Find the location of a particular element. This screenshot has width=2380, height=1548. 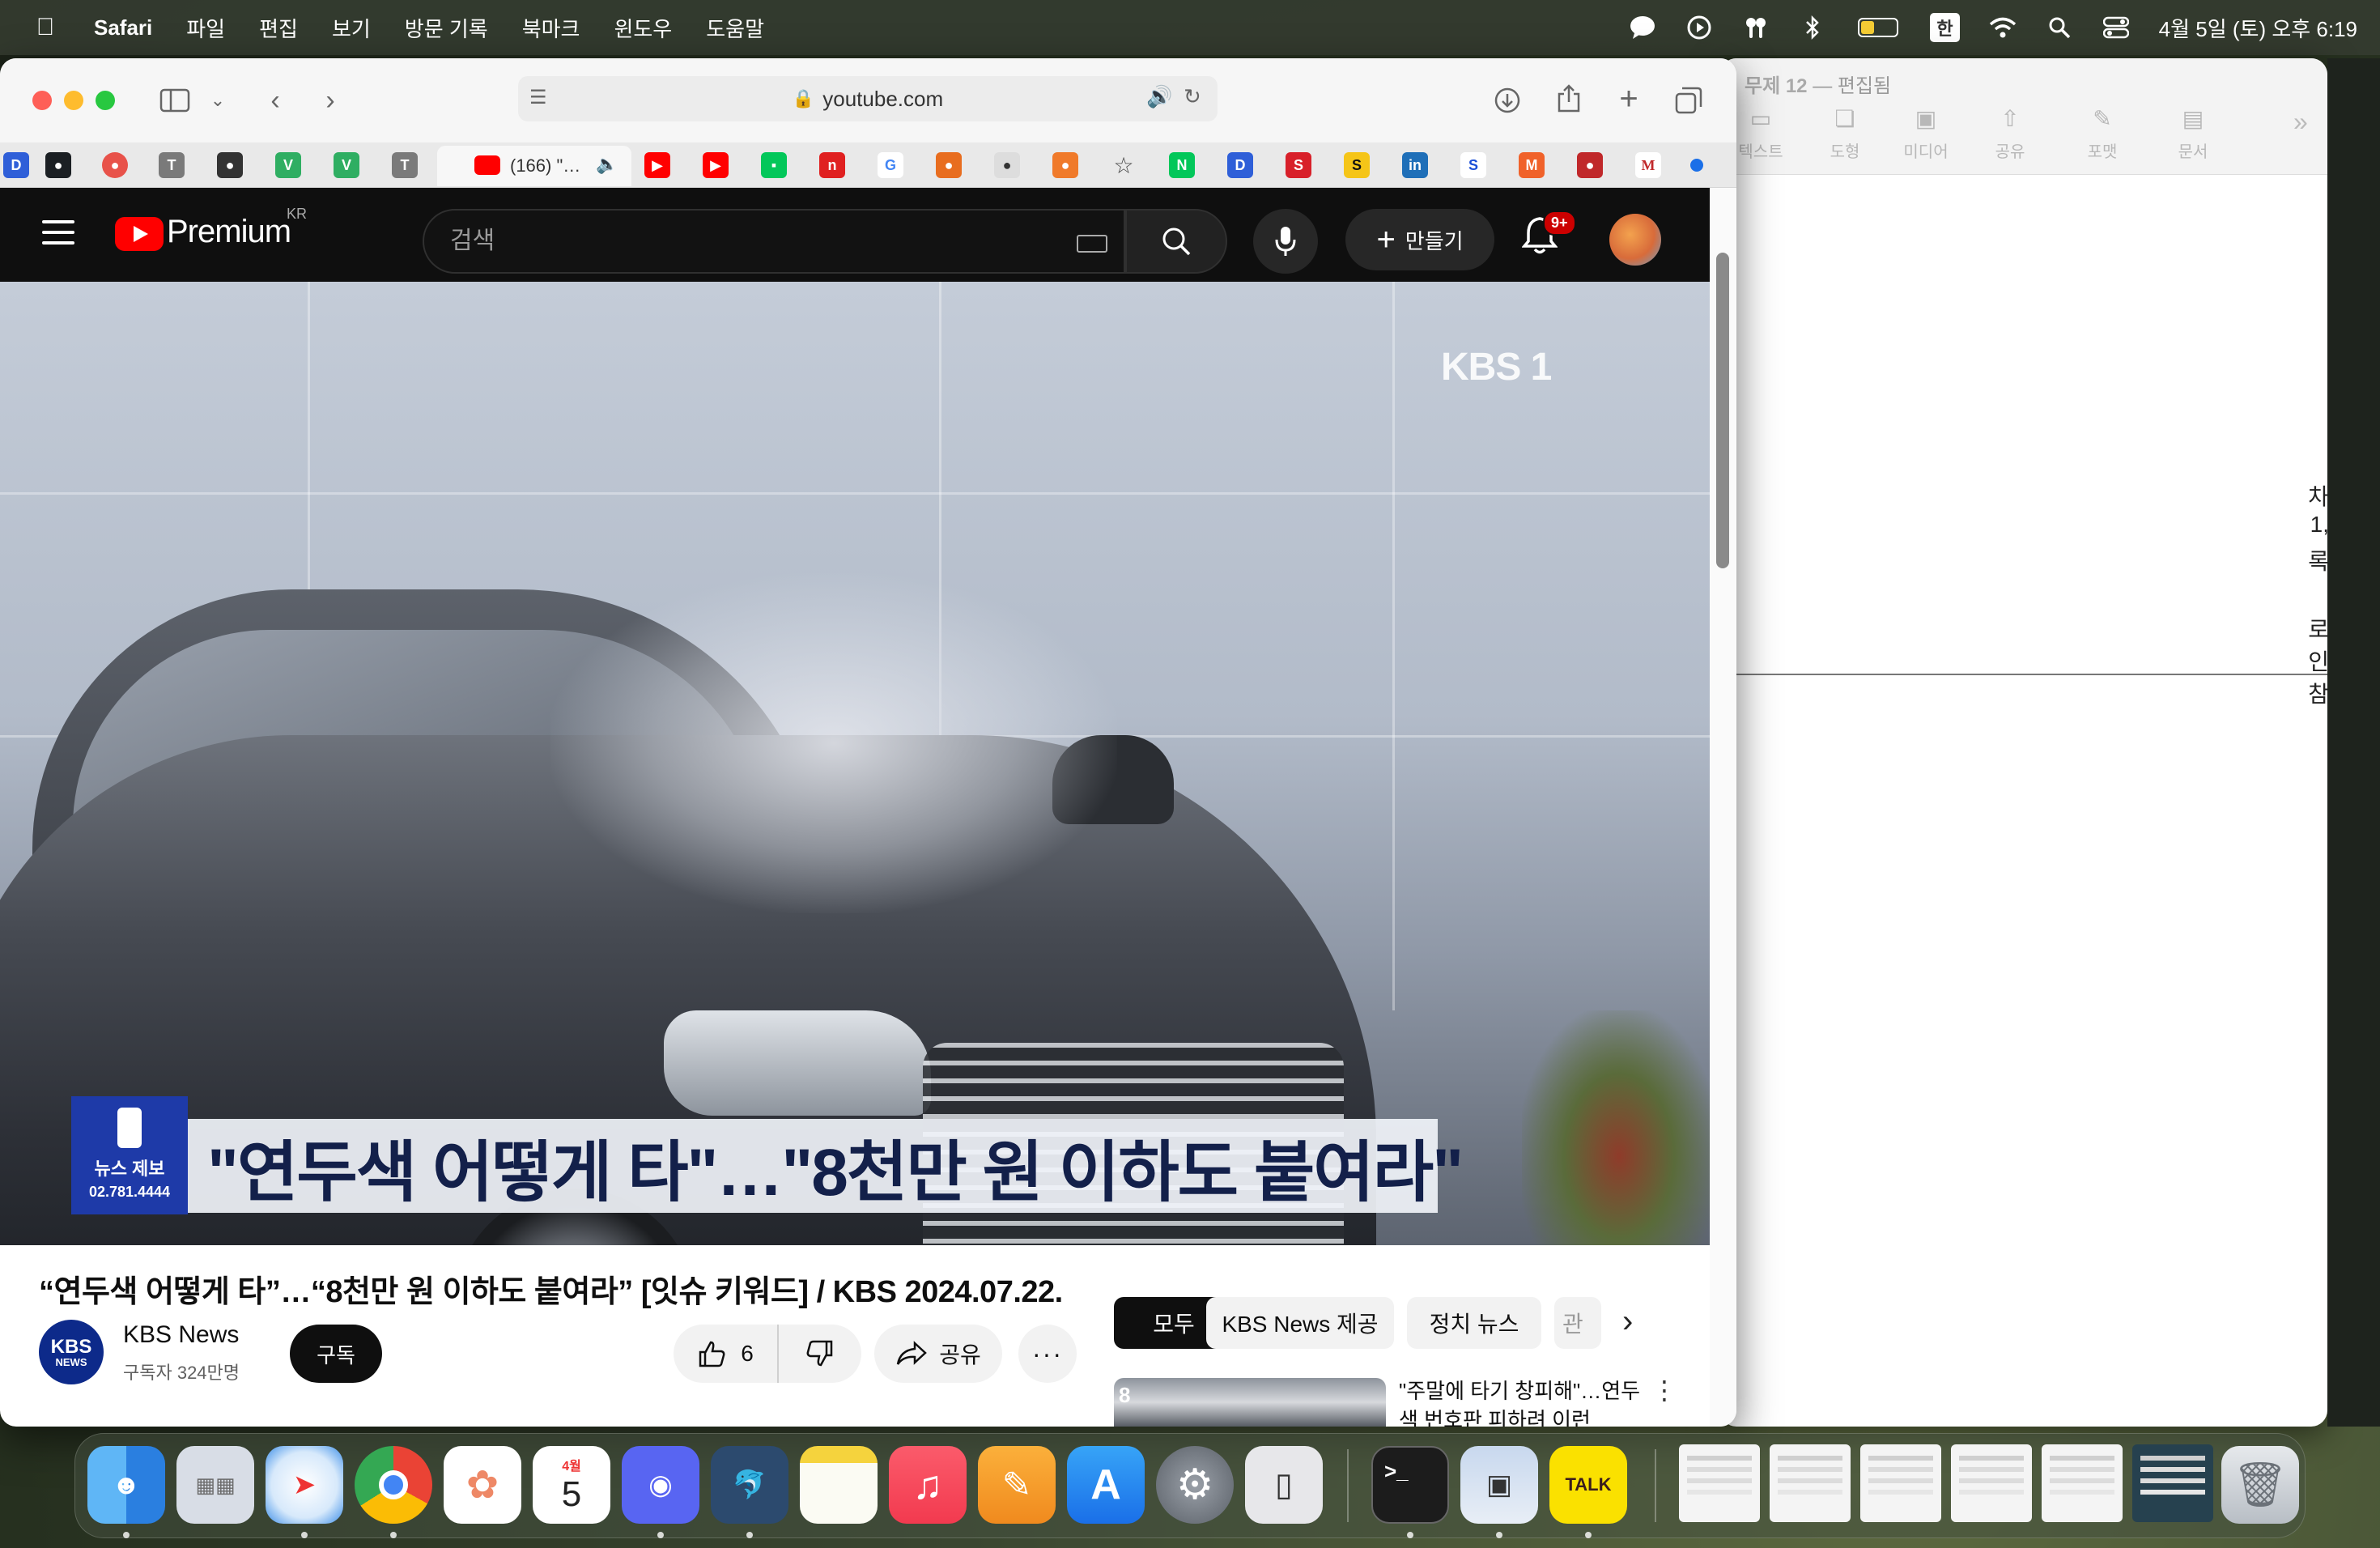

airpods-icon is located at coordinates (1756, 27).